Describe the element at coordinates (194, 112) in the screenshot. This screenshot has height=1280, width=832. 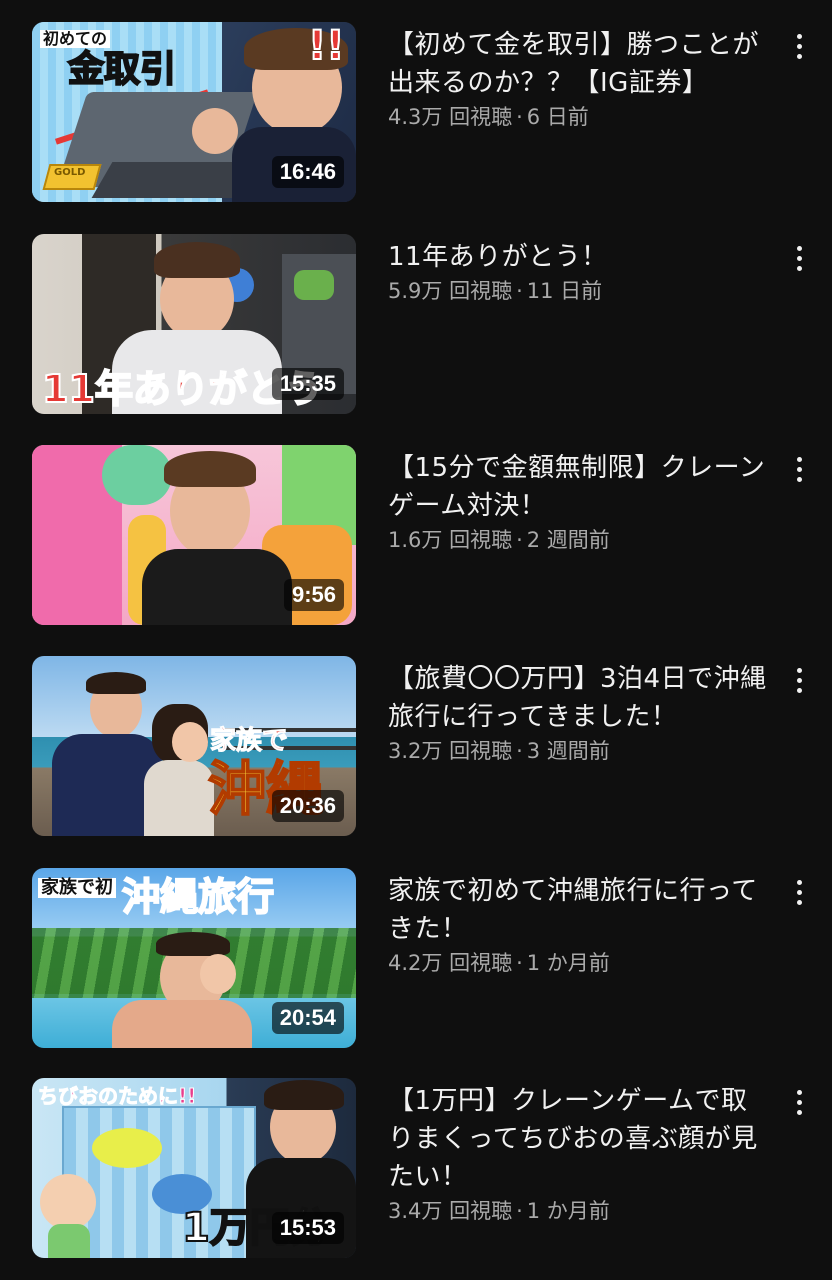
I see `video-thumbnail: 初めての 金取引 !! GOLD 16:46` at that location.